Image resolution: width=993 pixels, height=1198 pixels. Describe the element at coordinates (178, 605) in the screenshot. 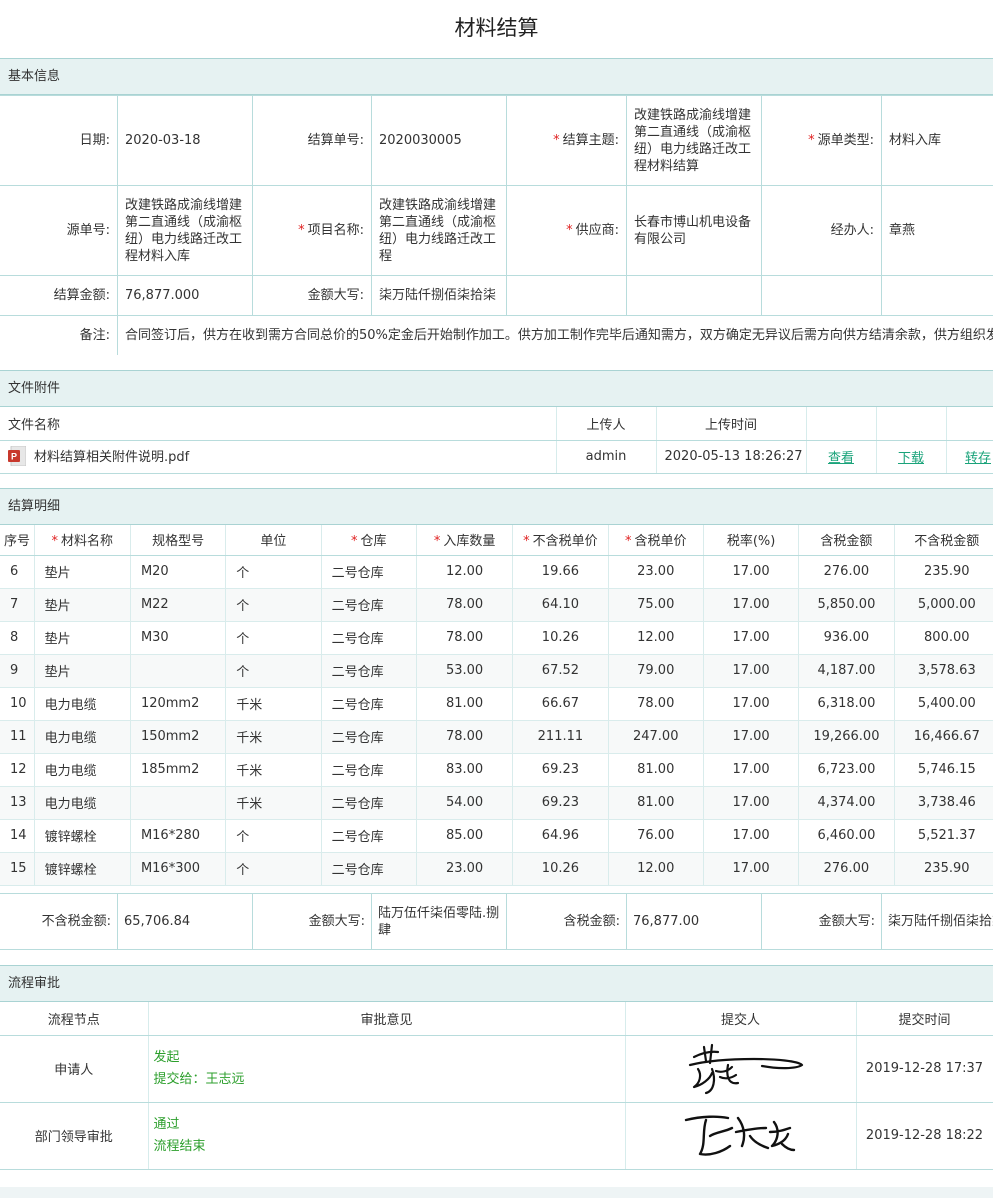

I see `row-spec: M22` at that location.